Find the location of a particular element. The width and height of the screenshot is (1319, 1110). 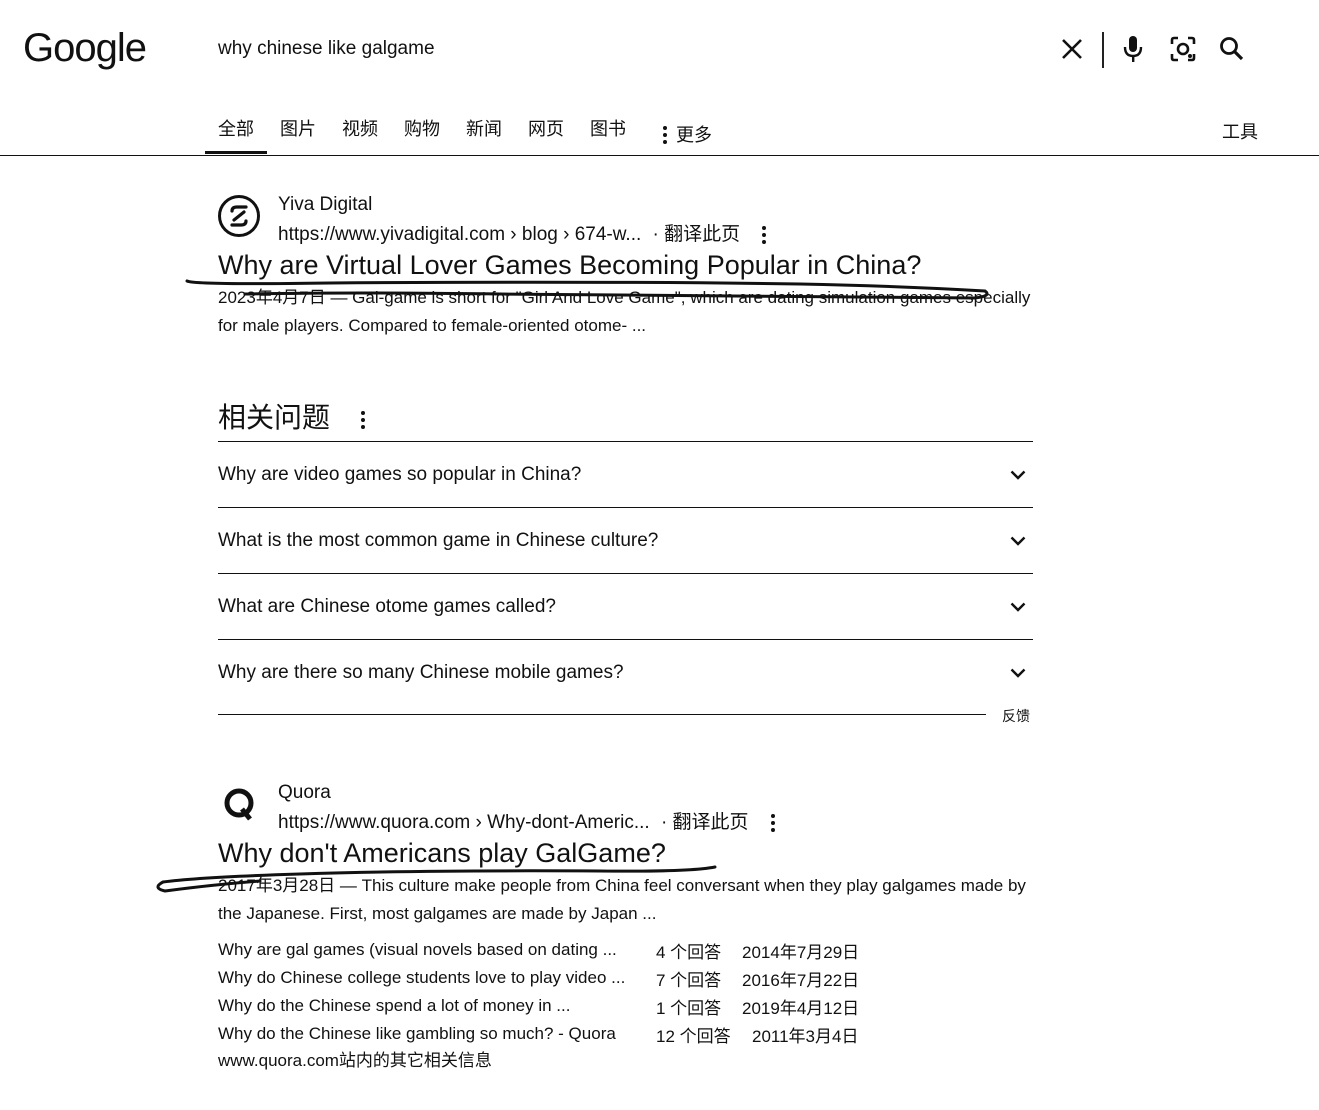

tab-videos: 视频 is located at coordinates (360, 135).